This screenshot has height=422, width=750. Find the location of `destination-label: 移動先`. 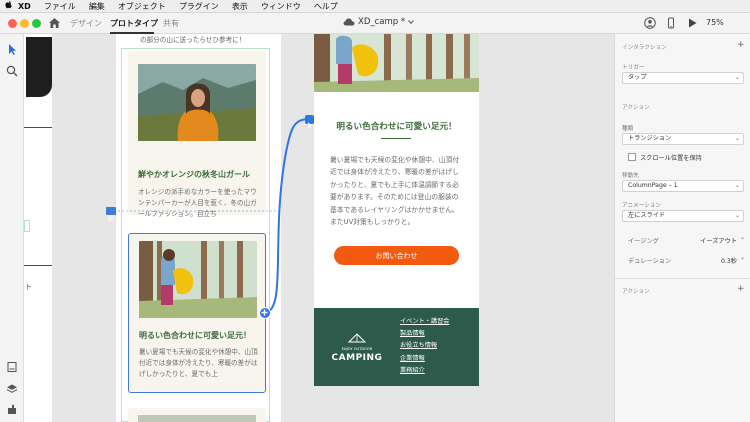

destination-label: 移動先 is located at coordinates (630, 176).